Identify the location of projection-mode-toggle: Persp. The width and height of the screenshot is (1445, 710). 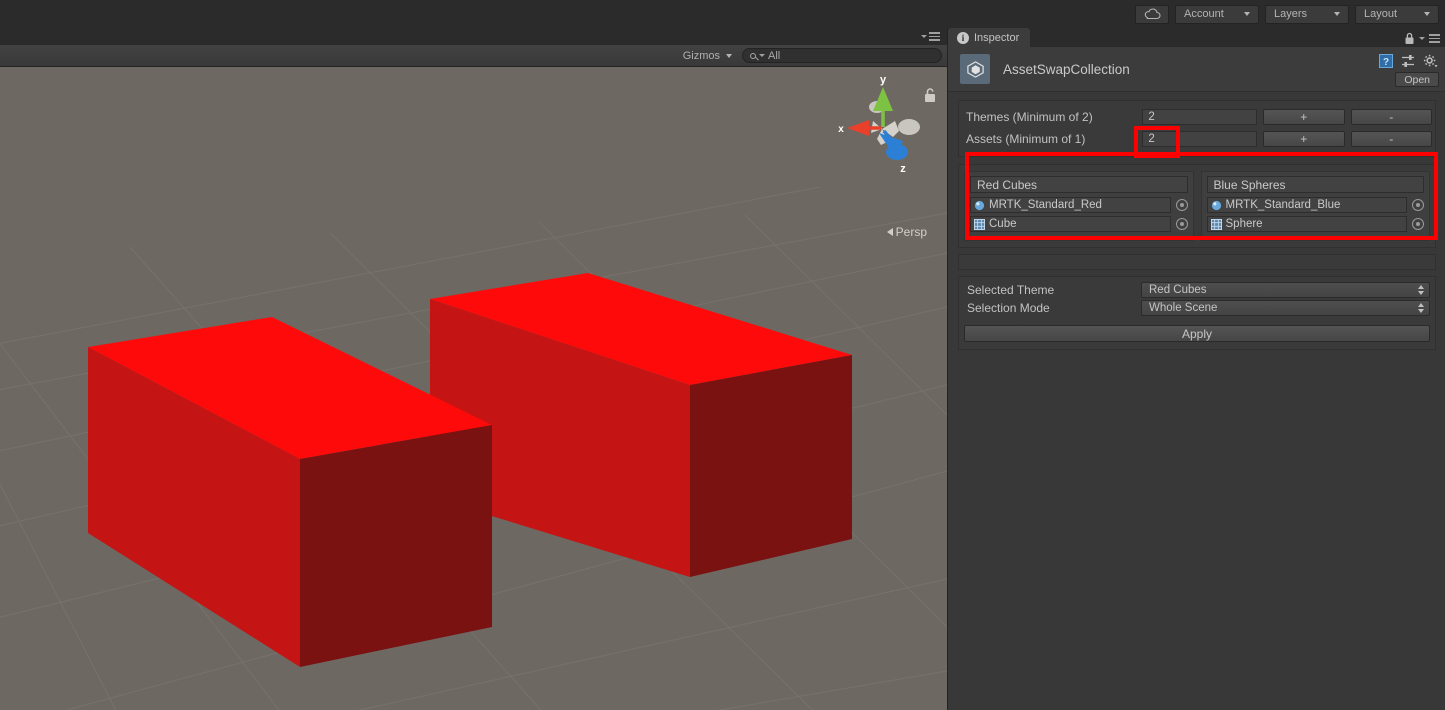
(906, 232).